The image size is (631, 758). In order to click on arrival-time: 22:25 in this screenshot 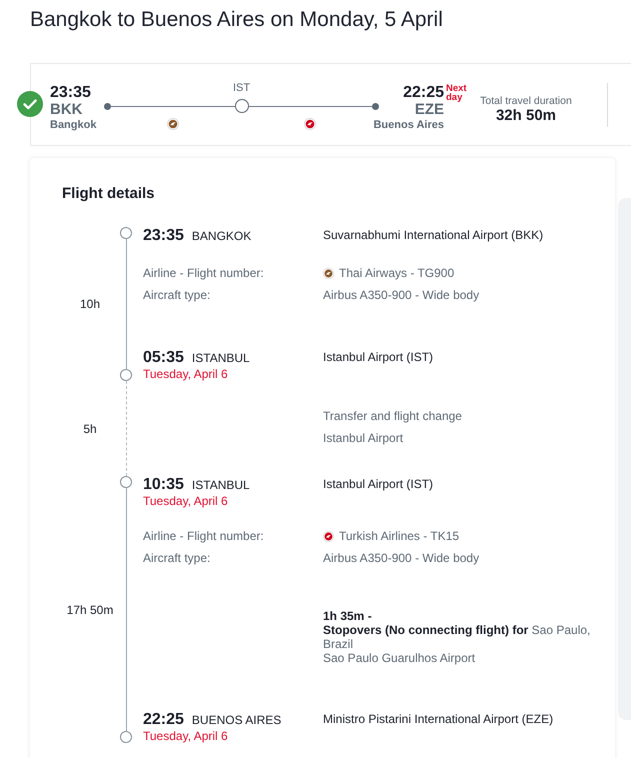, I will do `click(423, 93)`.